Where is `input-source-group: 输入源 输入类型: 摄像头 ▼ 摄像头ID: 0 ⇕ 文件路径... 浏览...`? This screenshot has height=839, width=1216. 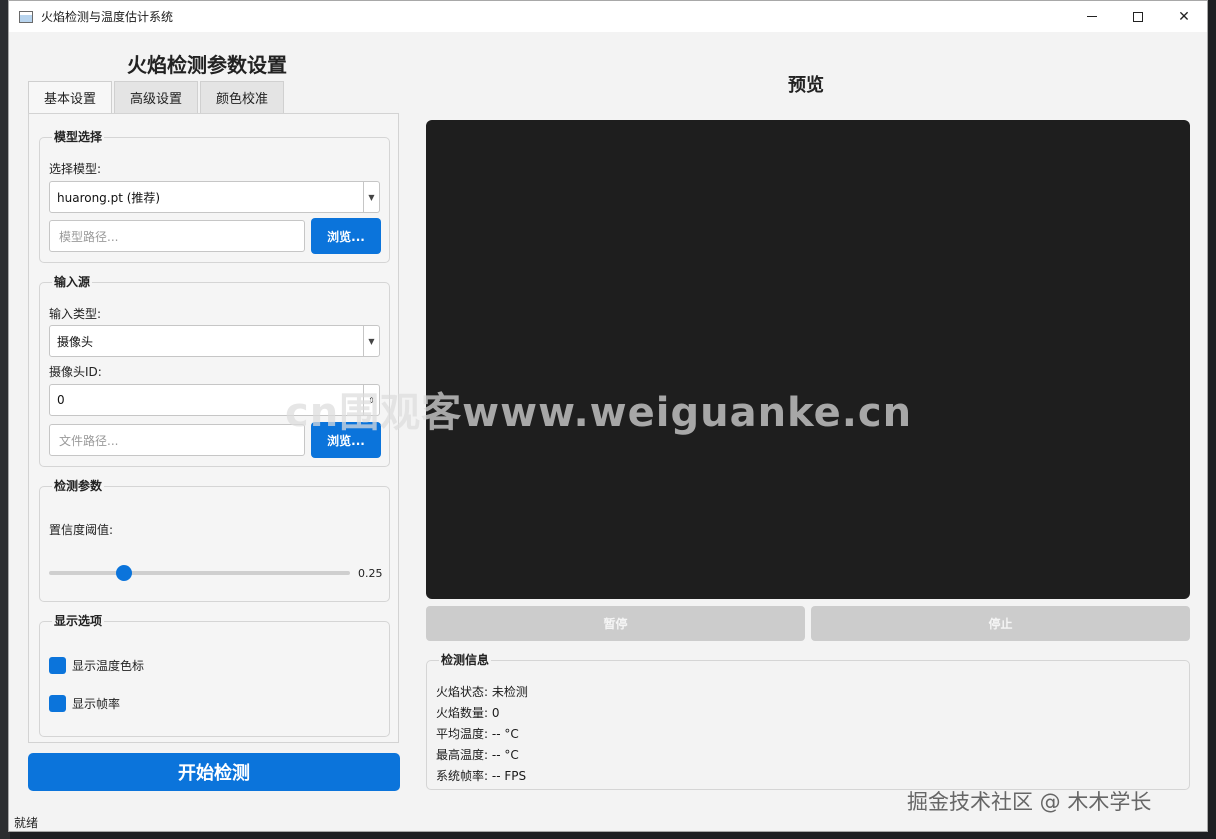 input-source-group: 输入源 输入类型: 摄像头 ▼ 摄像头ID: 0 ⇕ 文件路径... 浏览... is located at coordinates (214, 370).